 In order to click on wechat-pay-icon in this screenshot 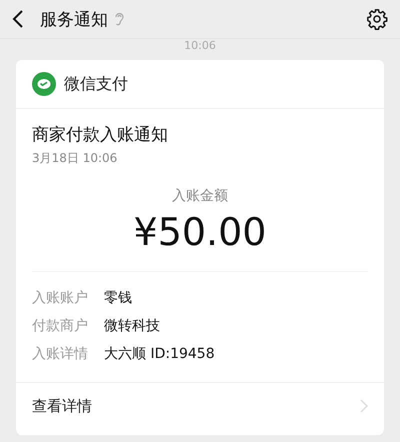, I will do `click(44, 84)`.